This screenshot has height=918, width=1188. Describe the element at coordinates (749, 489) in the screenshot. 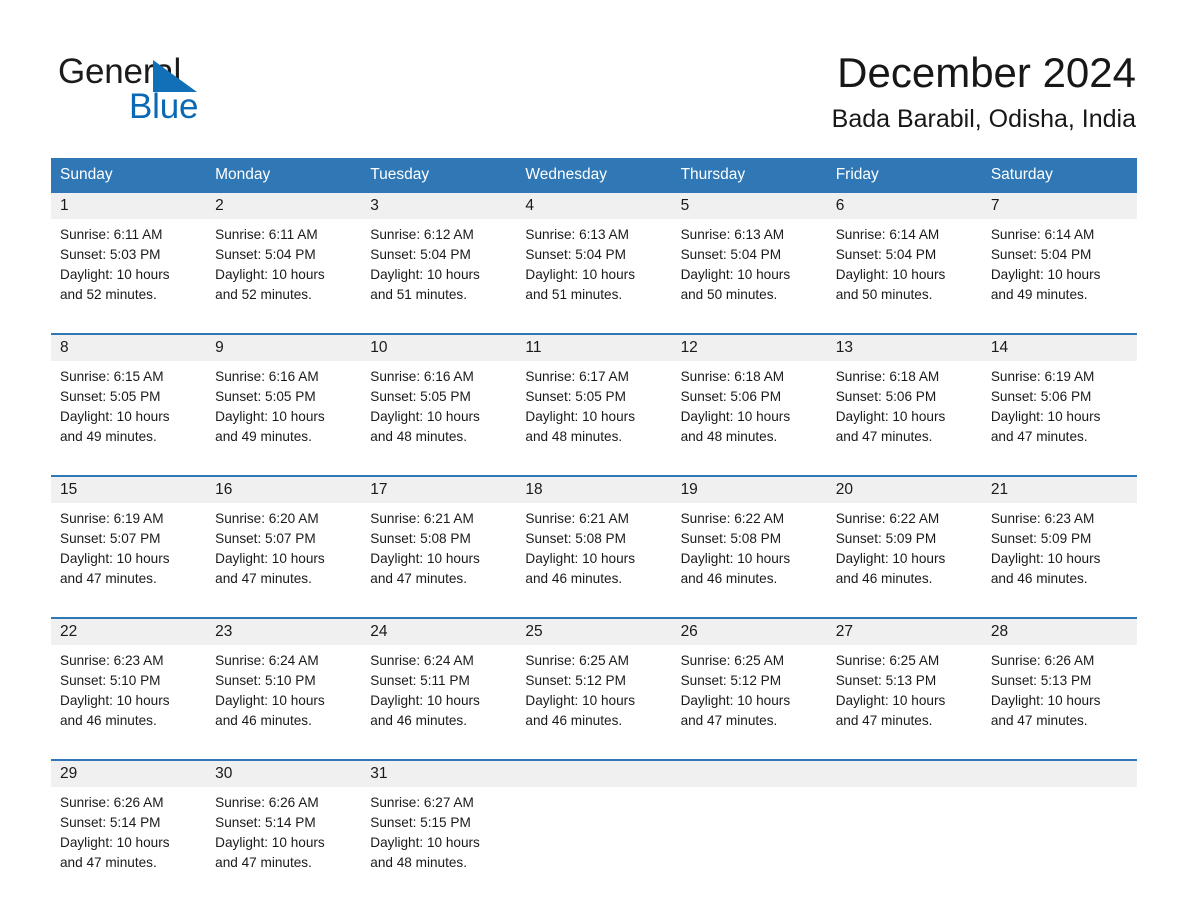

I see `day-number: 19` at that location.